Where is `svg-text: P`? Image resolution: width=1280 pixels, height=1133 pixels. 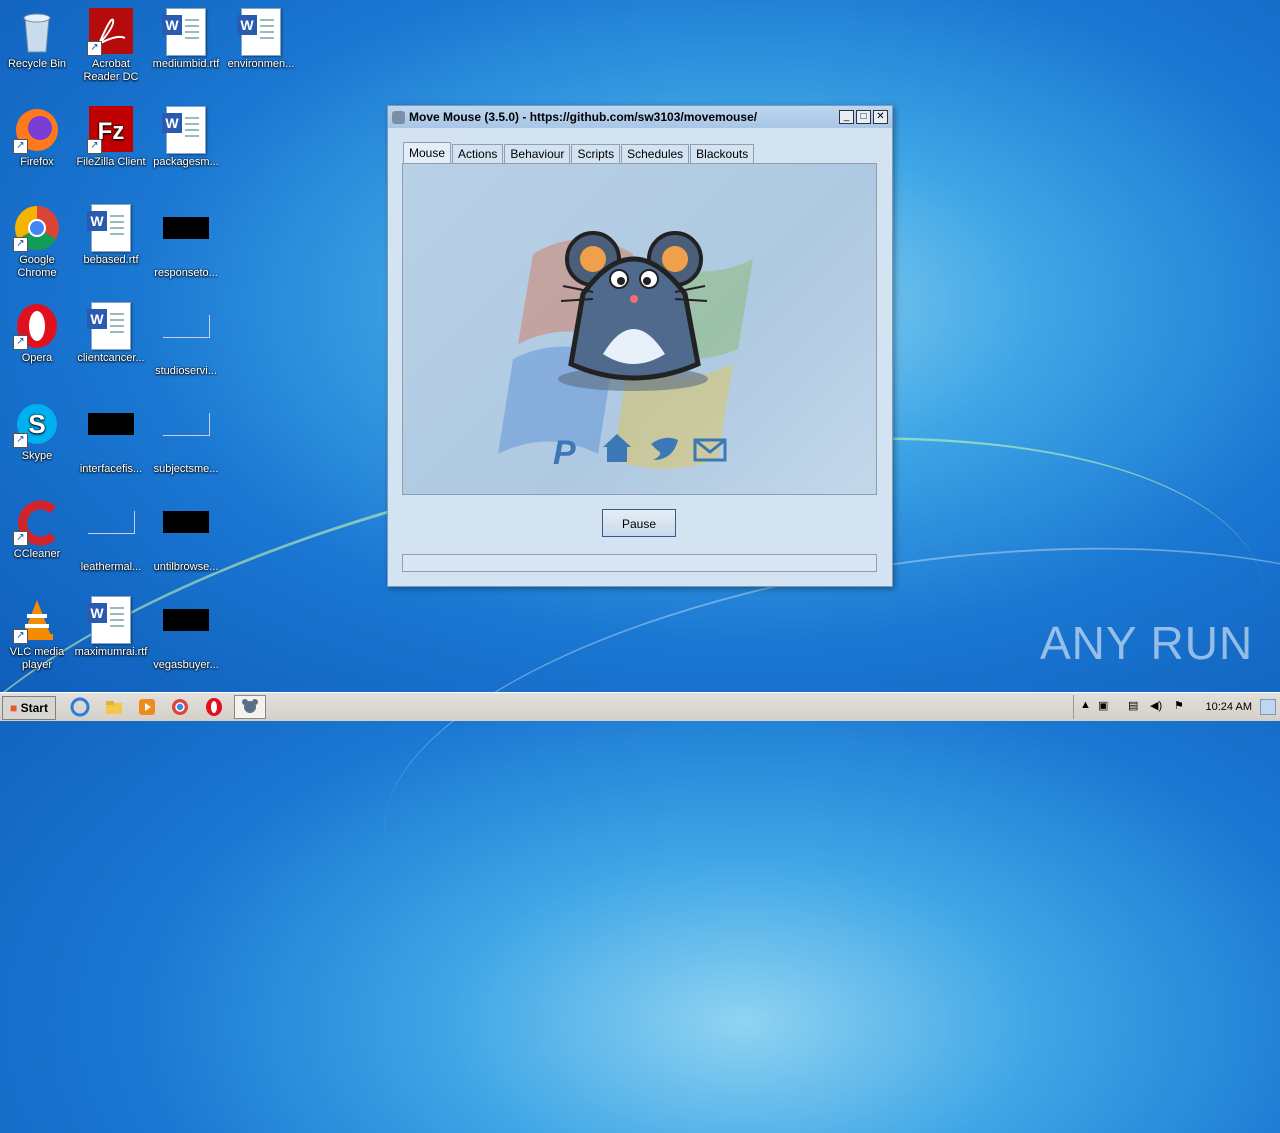
svg-text: P is located at coordinates (564, 453).